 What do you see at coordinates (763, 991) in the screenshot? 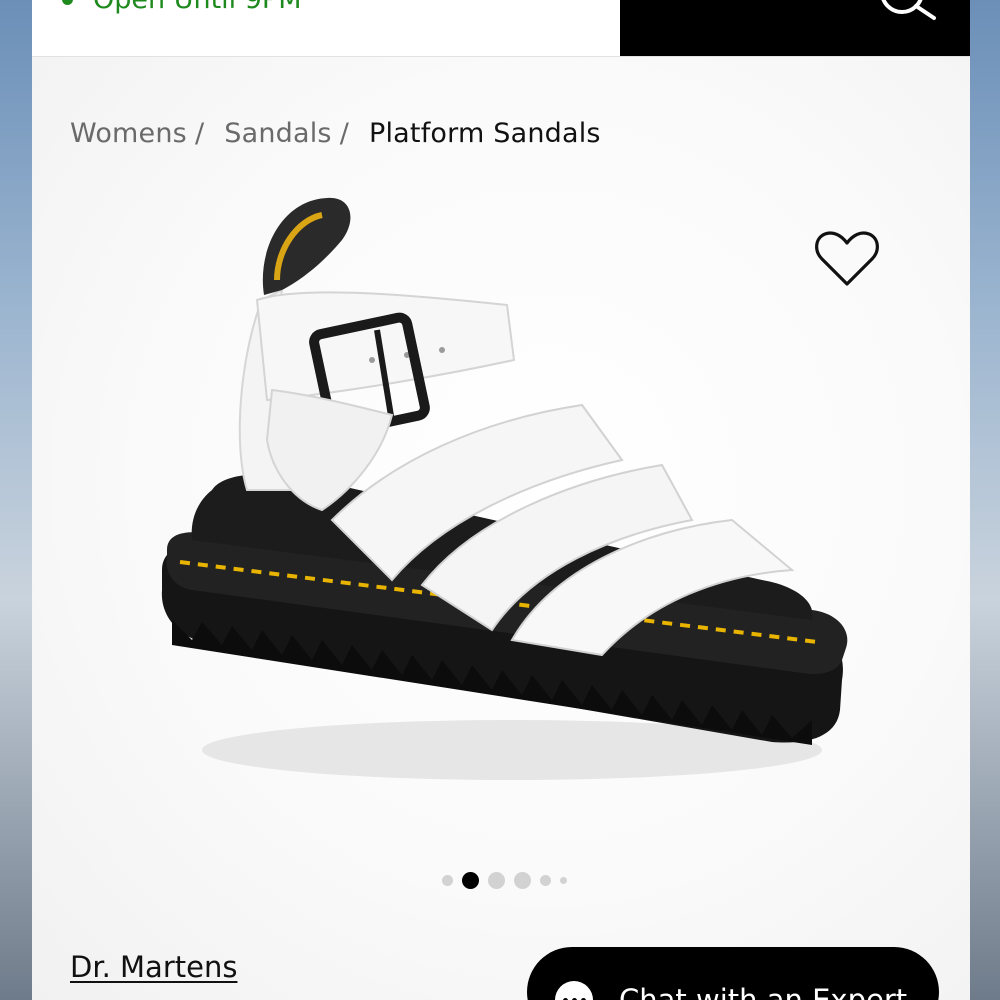
I see `chat-label: Chat with an Expert` at bounding box center [763, 991].